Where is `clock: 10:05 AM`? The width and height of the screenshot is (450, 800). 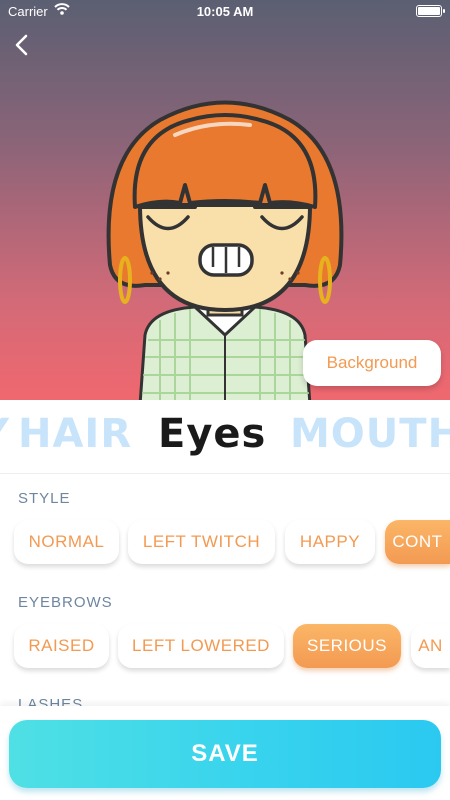 clock: 10:05 AM is located at coordinates (225, 11).